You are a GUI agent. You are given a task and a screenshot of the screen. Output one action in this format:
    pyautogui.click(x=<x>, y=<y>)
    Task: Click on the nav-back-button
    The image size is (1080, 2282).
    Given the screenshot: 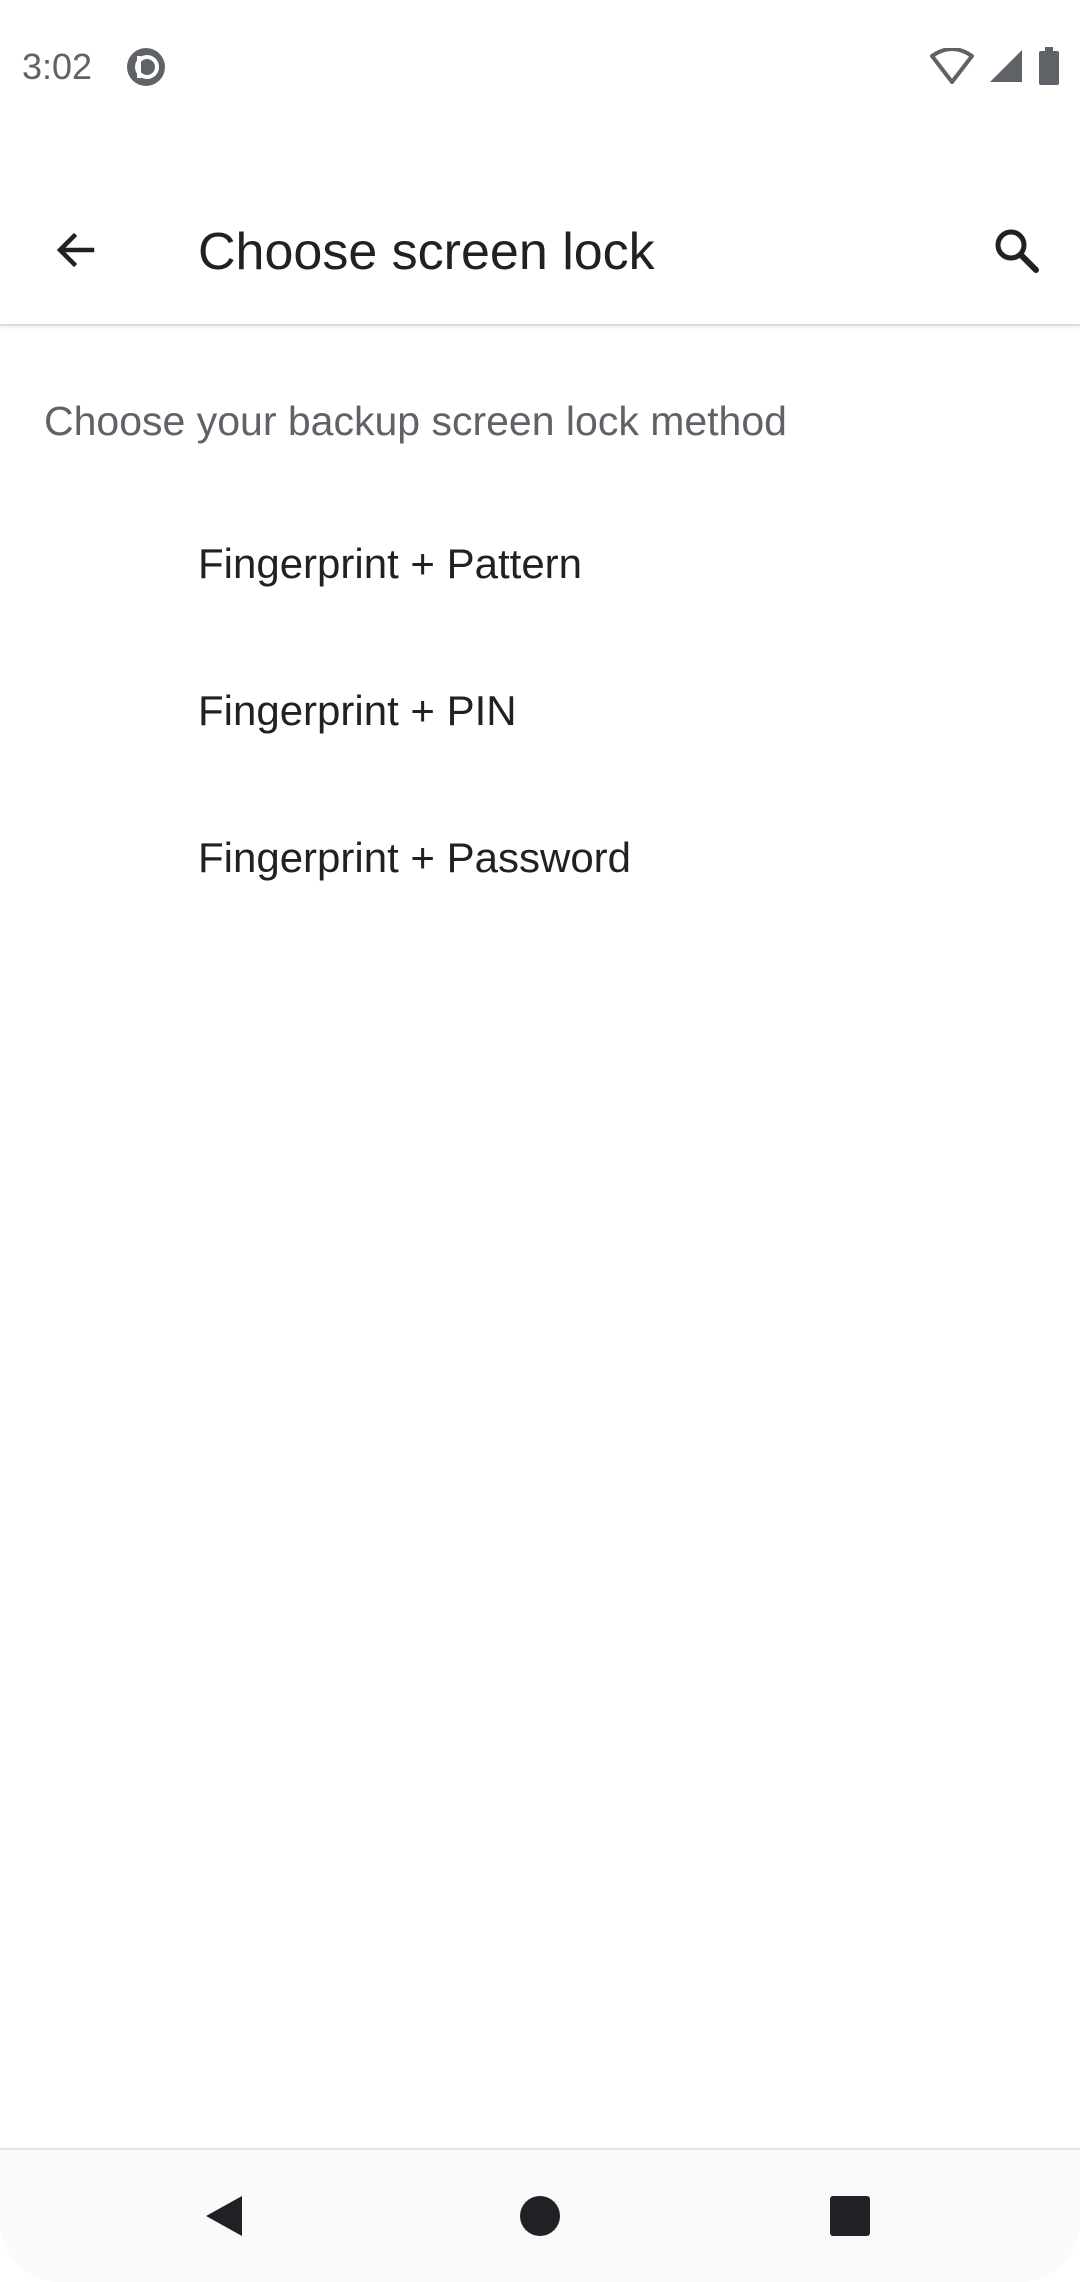 What is the action you would take?
    pyautogui.click(x=224, y=2218)
    